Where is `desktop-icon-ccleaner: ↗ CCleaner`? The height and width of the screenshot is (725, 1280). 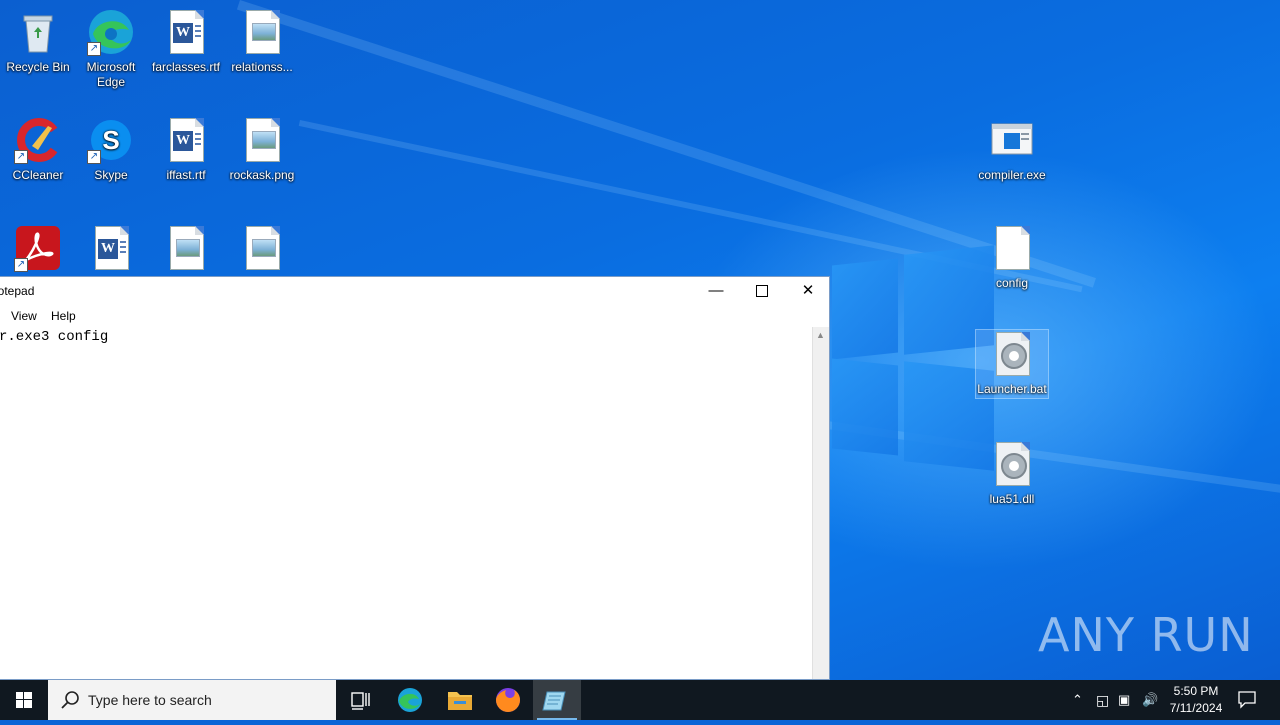 desktop-icon-ccleaner: ↗ CCleaner is located at coordinates (38, 149).